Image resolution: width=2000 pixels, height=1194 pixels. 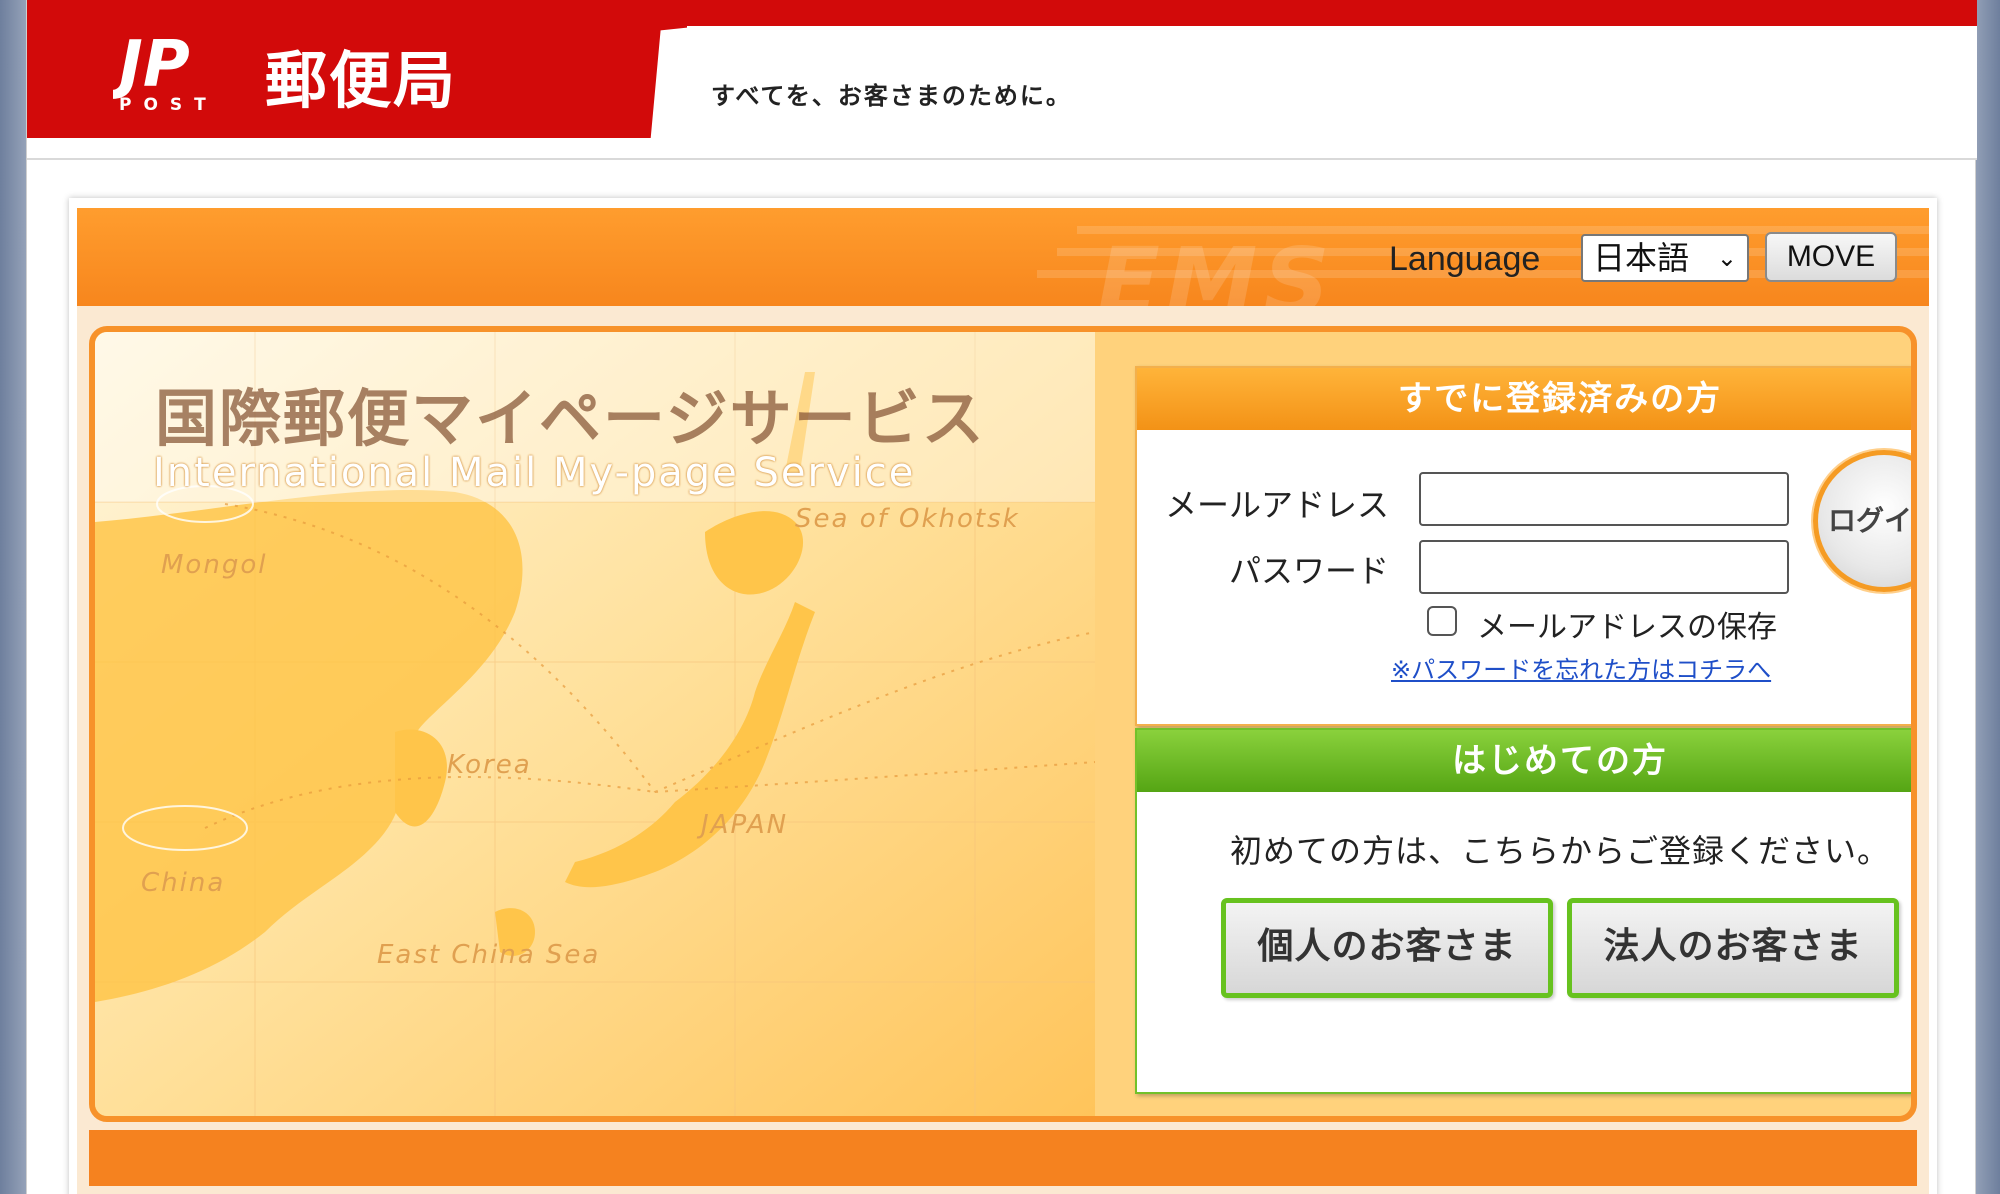 What do you see at coordinates (214, 565) in the screenshot?
I see `map-label-mongol: Mongol` at bounding box center [214, 565].